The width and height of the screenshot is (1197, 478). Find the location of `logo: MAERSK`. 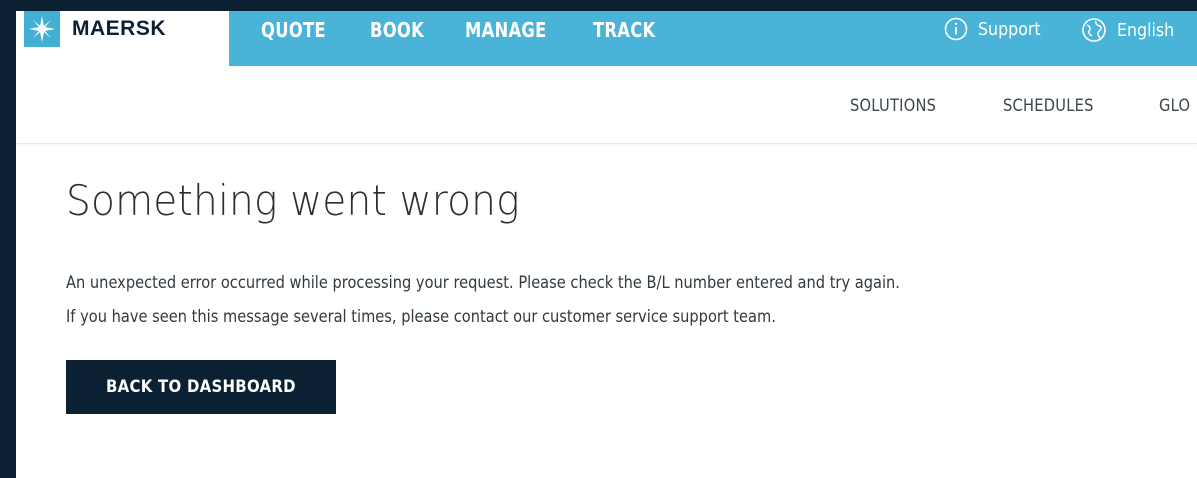

logo: MAERSK is located at coordinates (122, 38).